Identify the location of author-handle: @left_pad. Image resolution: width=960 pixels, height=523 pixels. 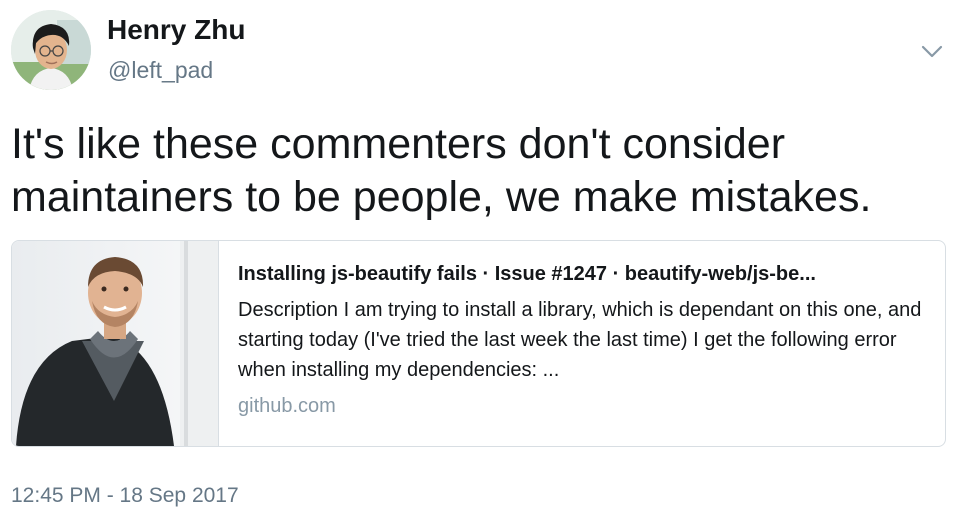
(160, 70).